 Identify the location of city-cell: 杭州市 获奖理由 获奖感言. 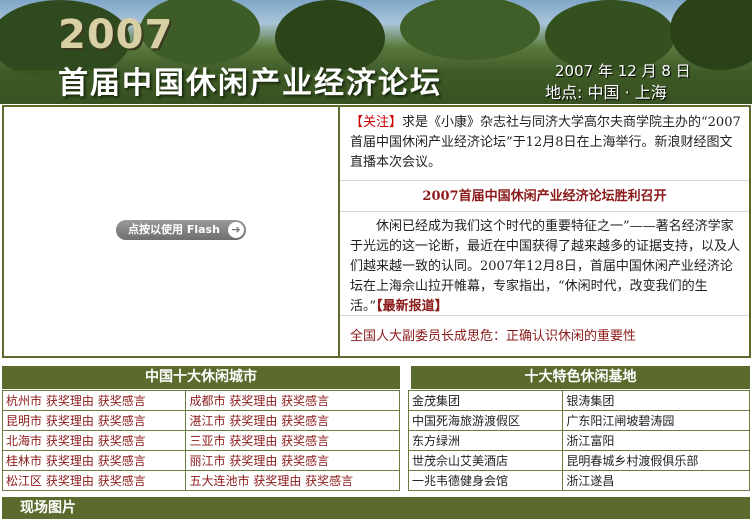
(94, 400).